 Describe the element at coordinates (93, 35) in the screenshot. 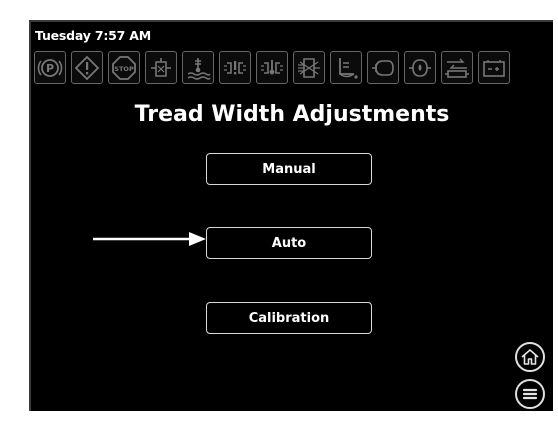

I see `clock: Tuesday 7:57 AM` at that location.